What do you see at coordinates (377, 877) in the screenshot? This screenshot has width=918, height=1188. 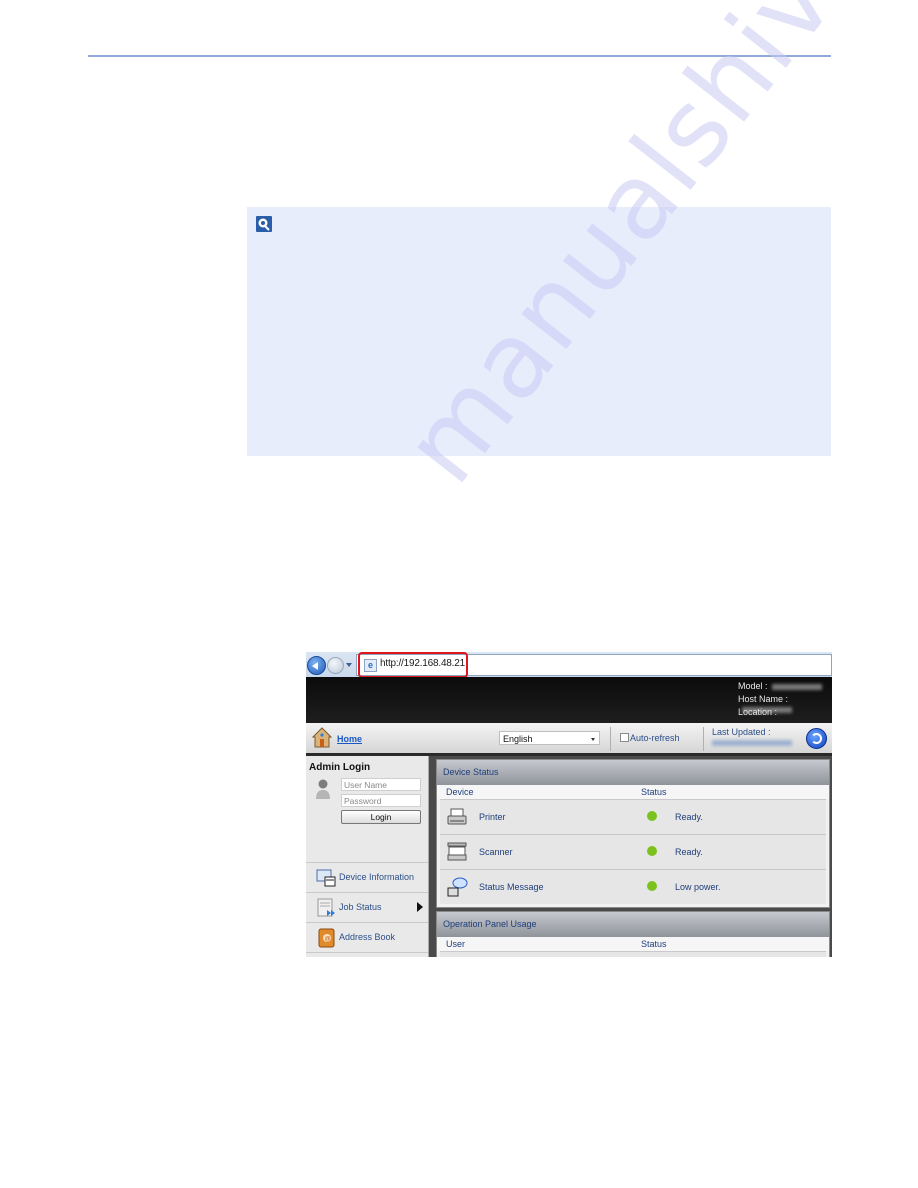 I see `sidebar-item-label: Device Information` at bounding box center [377, 877].